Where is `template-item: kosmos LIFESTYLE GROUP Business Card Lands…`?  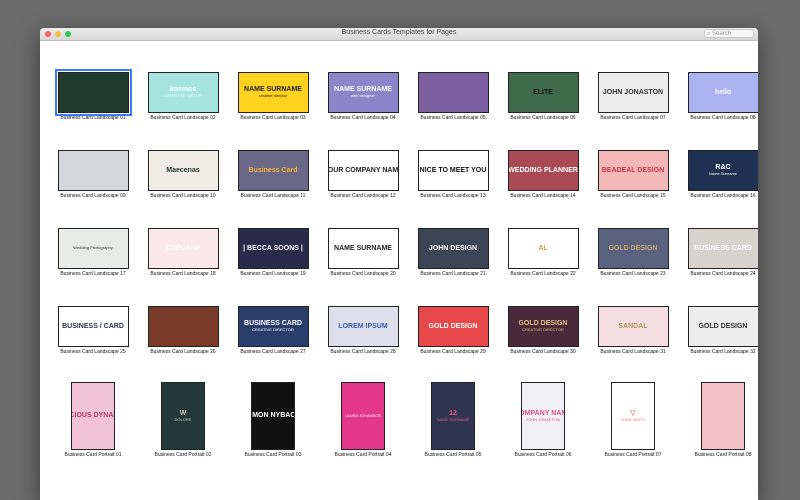 template-item: kosmos LIFESTYLE GROUP Business Card Lands… is located at coordinates (183, 94).